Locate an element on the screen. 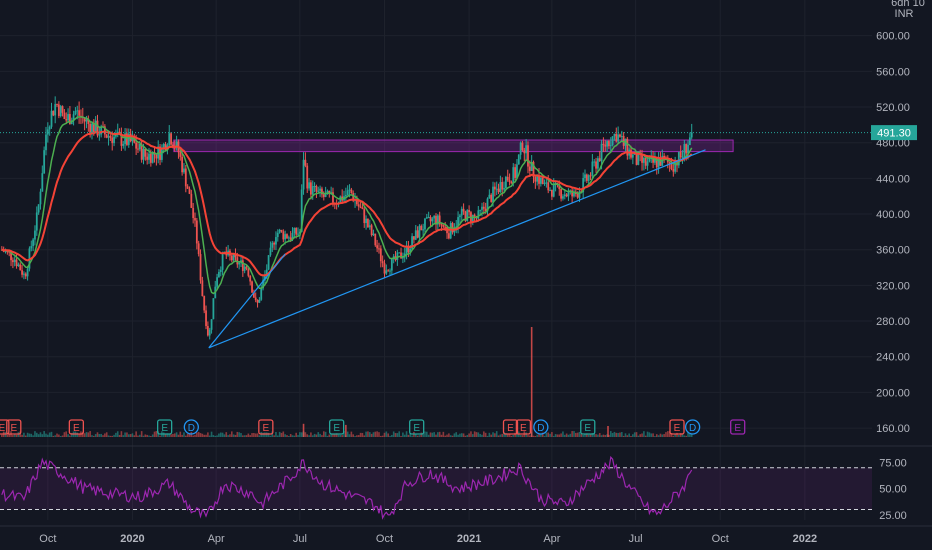 Image resolution: width=932 pixels, height=550 pixels. rsi-axis: 25.00 50.00 75.00 is located at coordinates (893, 489).